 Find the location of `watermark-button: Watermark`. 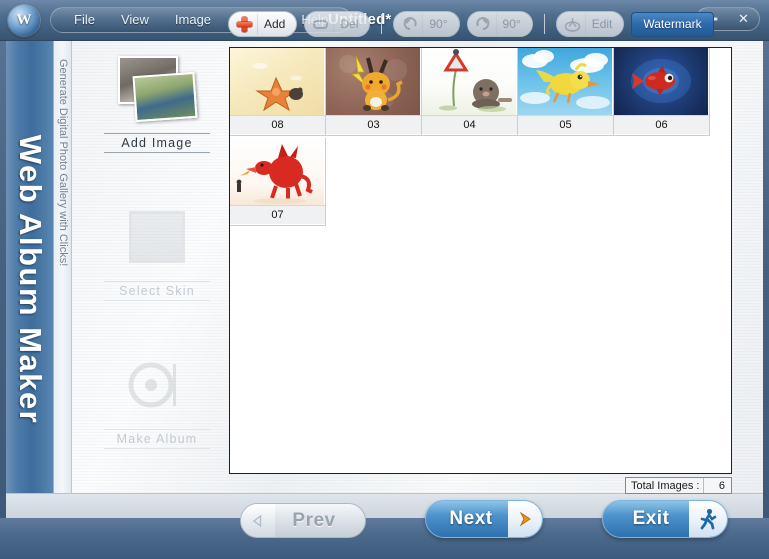

watermark-button: Watermark is located at coordinates (672, 24).